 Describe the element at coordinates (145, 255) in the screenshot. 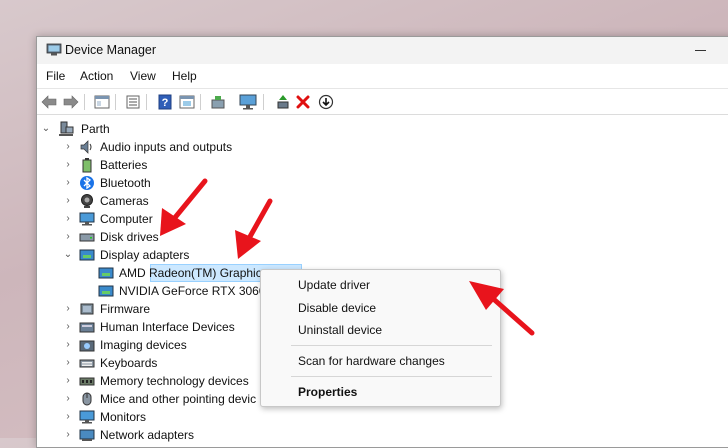

I see `tree-item-label: Display adapters` at that location.